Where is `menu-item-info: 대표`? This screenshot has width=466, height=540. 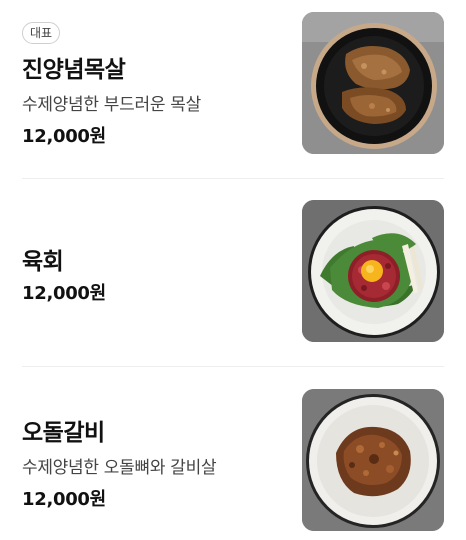 menu-item-info: 대표 is located at coordinates (41, 33).